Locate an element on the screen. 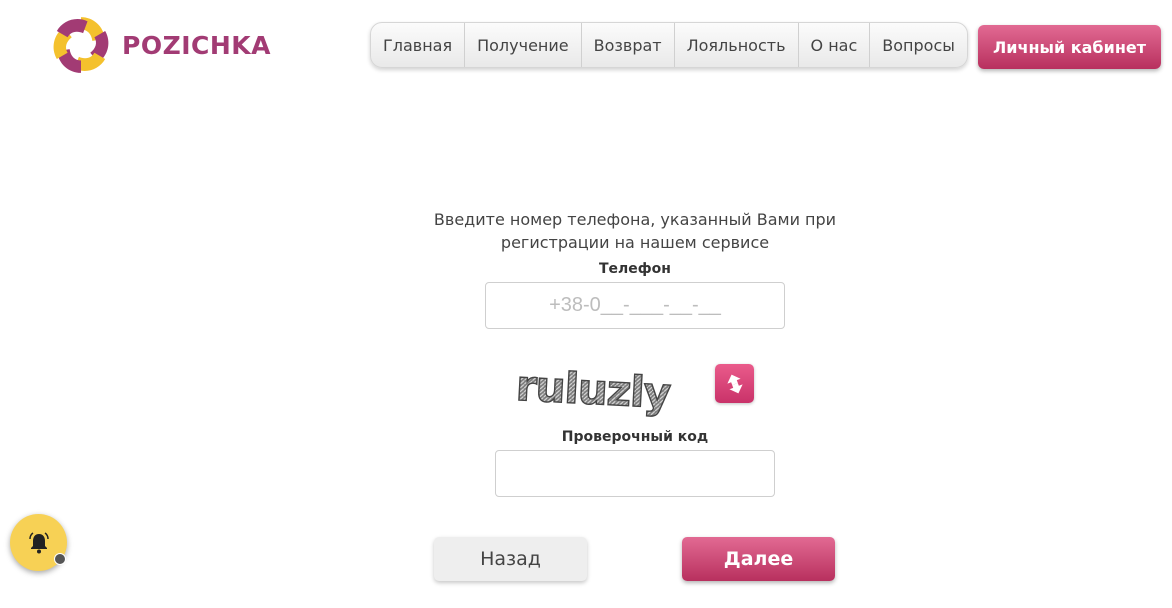 This screenshot has height=608, width=1172. captcha-refresh-button is located at coordinates (734, 383).